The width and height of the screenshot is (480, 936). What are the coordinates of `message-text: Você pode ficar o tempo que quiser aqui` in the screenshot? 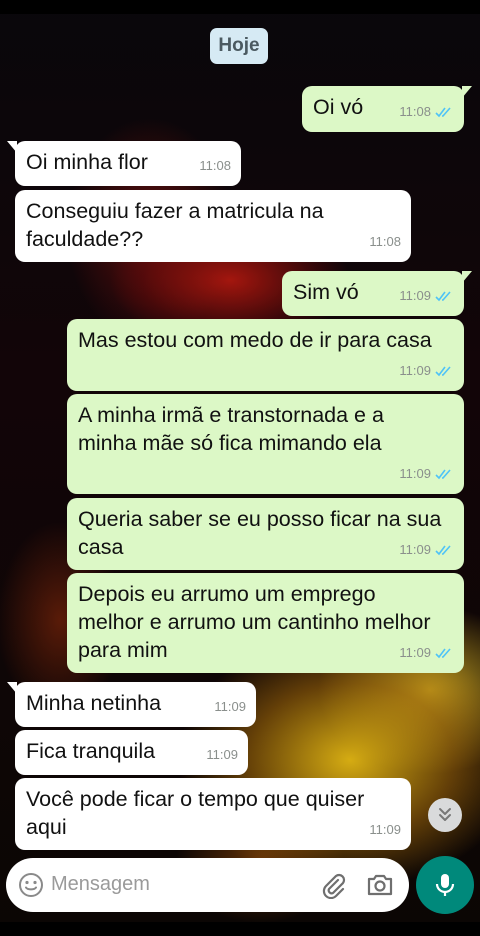 It's located at (195, 813).